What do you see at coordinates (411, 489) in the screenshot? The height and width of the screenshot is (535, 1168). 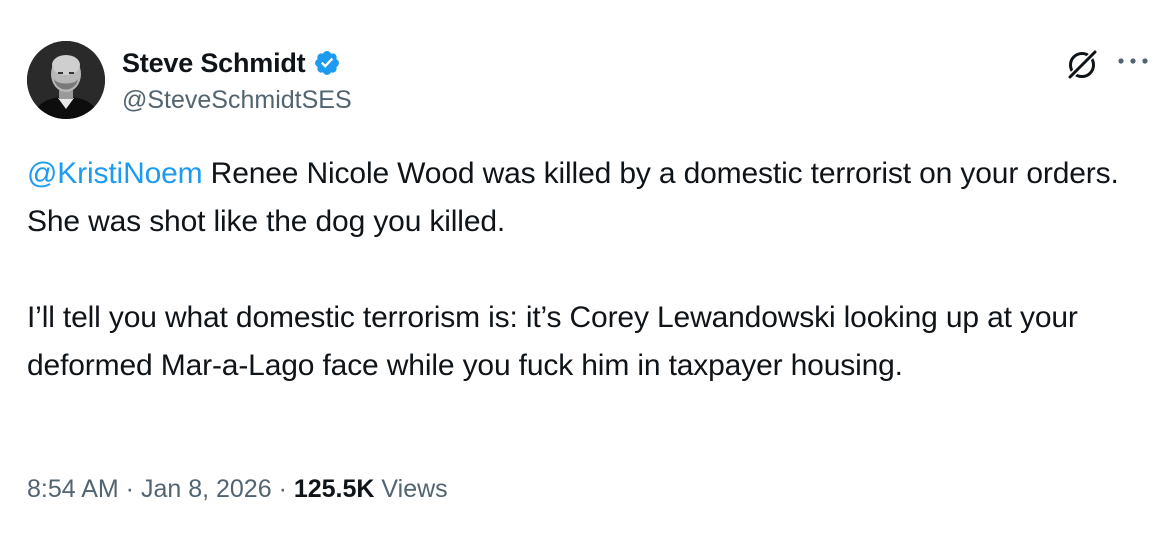 I see `views-label: Views` at bounding box center [411, 489].